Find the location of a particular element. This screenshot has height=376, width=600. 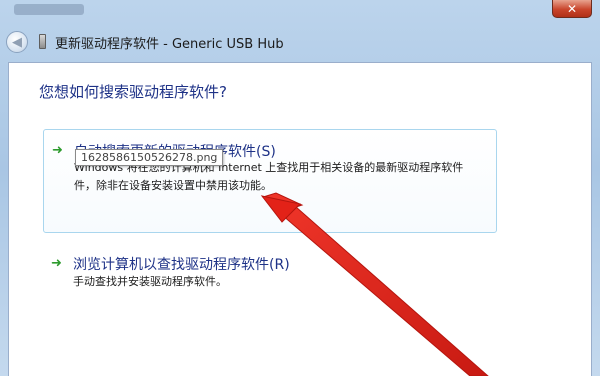

window-title: 更新驱动程序软件 - Generic USB Hub is located at coordinates (169, 44).